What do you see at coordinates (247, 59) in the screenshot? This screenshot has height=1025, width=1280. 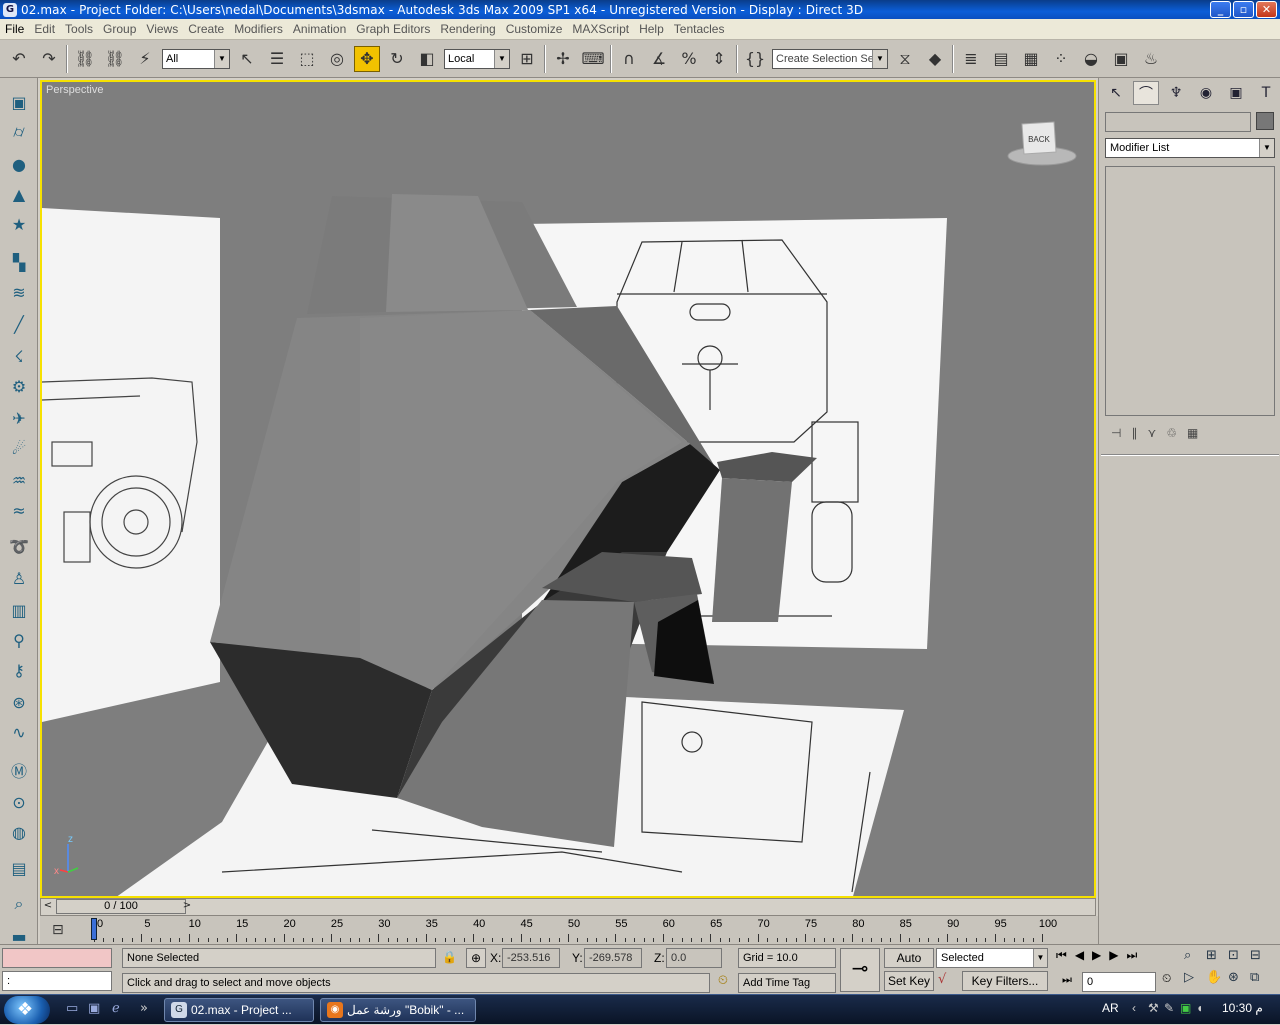 I see `select-object-icon: ↖` at bounding box center [247, 59].